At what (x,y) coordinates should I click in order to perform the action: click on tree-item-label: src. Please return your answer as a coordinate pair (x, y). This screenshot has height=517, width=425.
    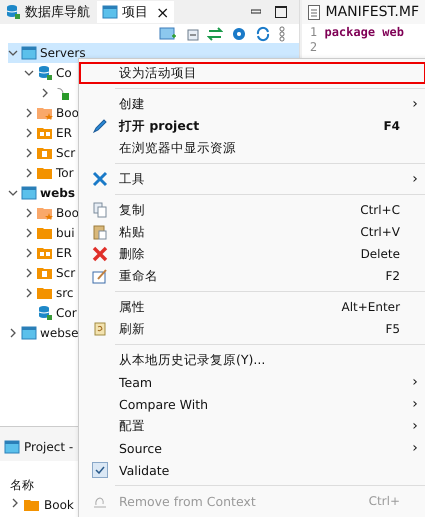
    Looking at the image, I should click on (65, 293).